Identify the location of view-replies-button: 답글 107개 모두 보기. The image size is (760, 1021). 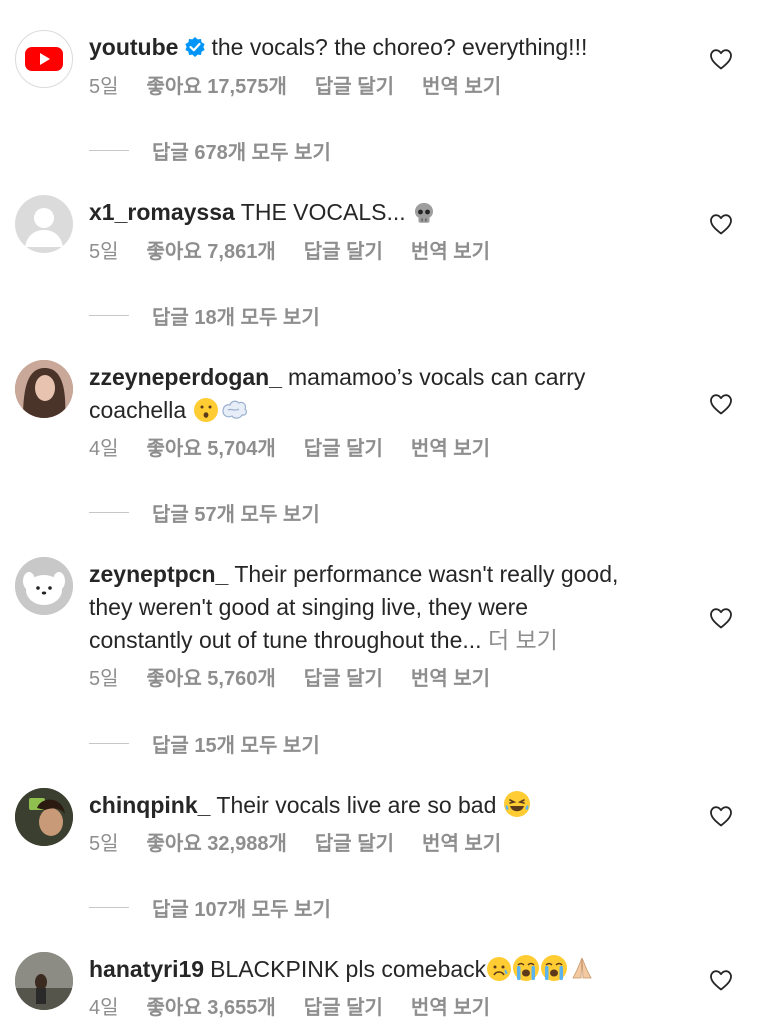
(210, 907).